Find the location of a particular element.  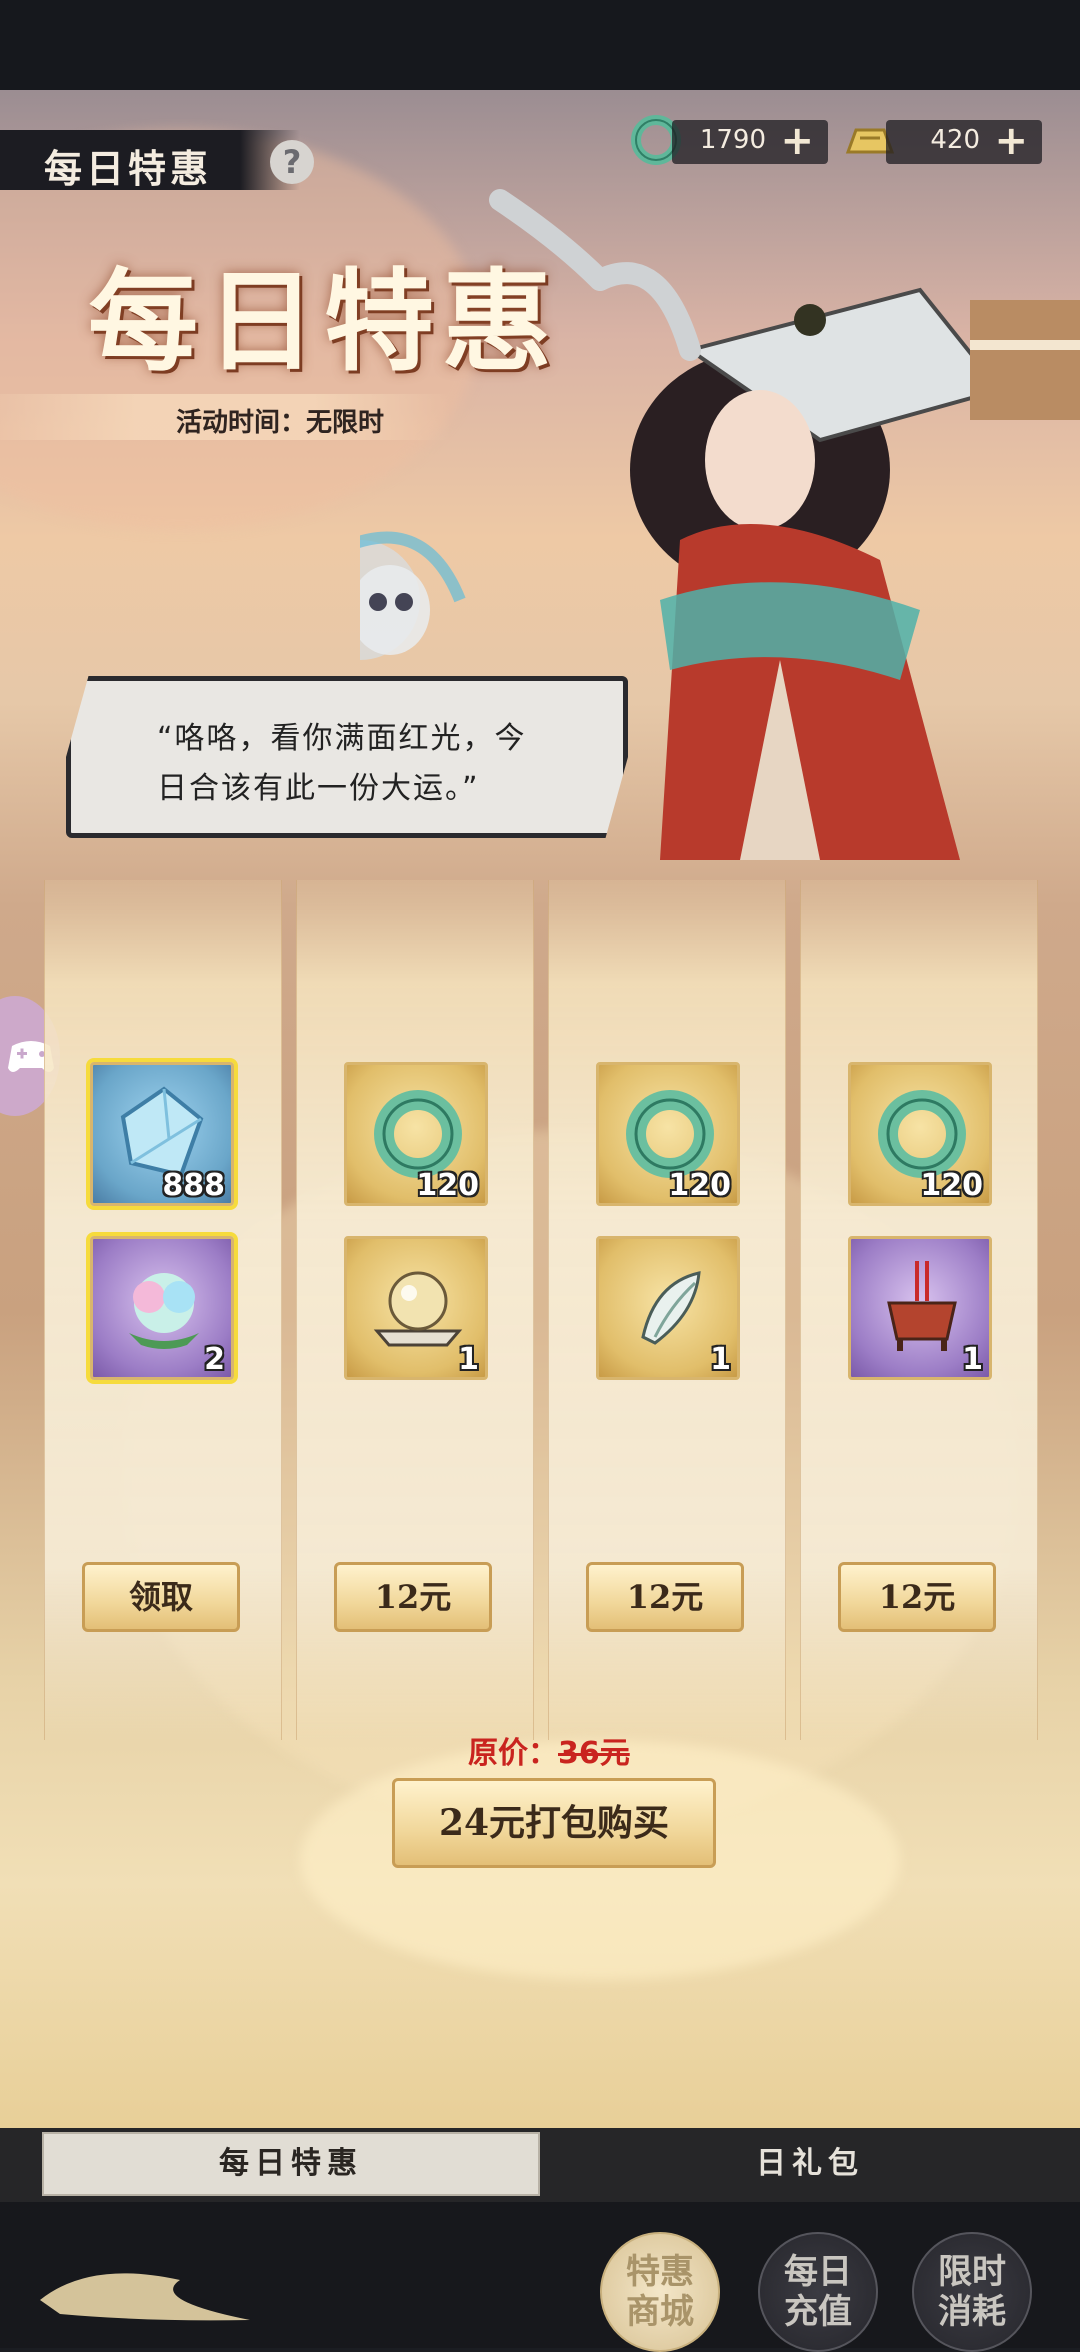

nav-label-line1: 每日 is located at coordinates (818, 2272).